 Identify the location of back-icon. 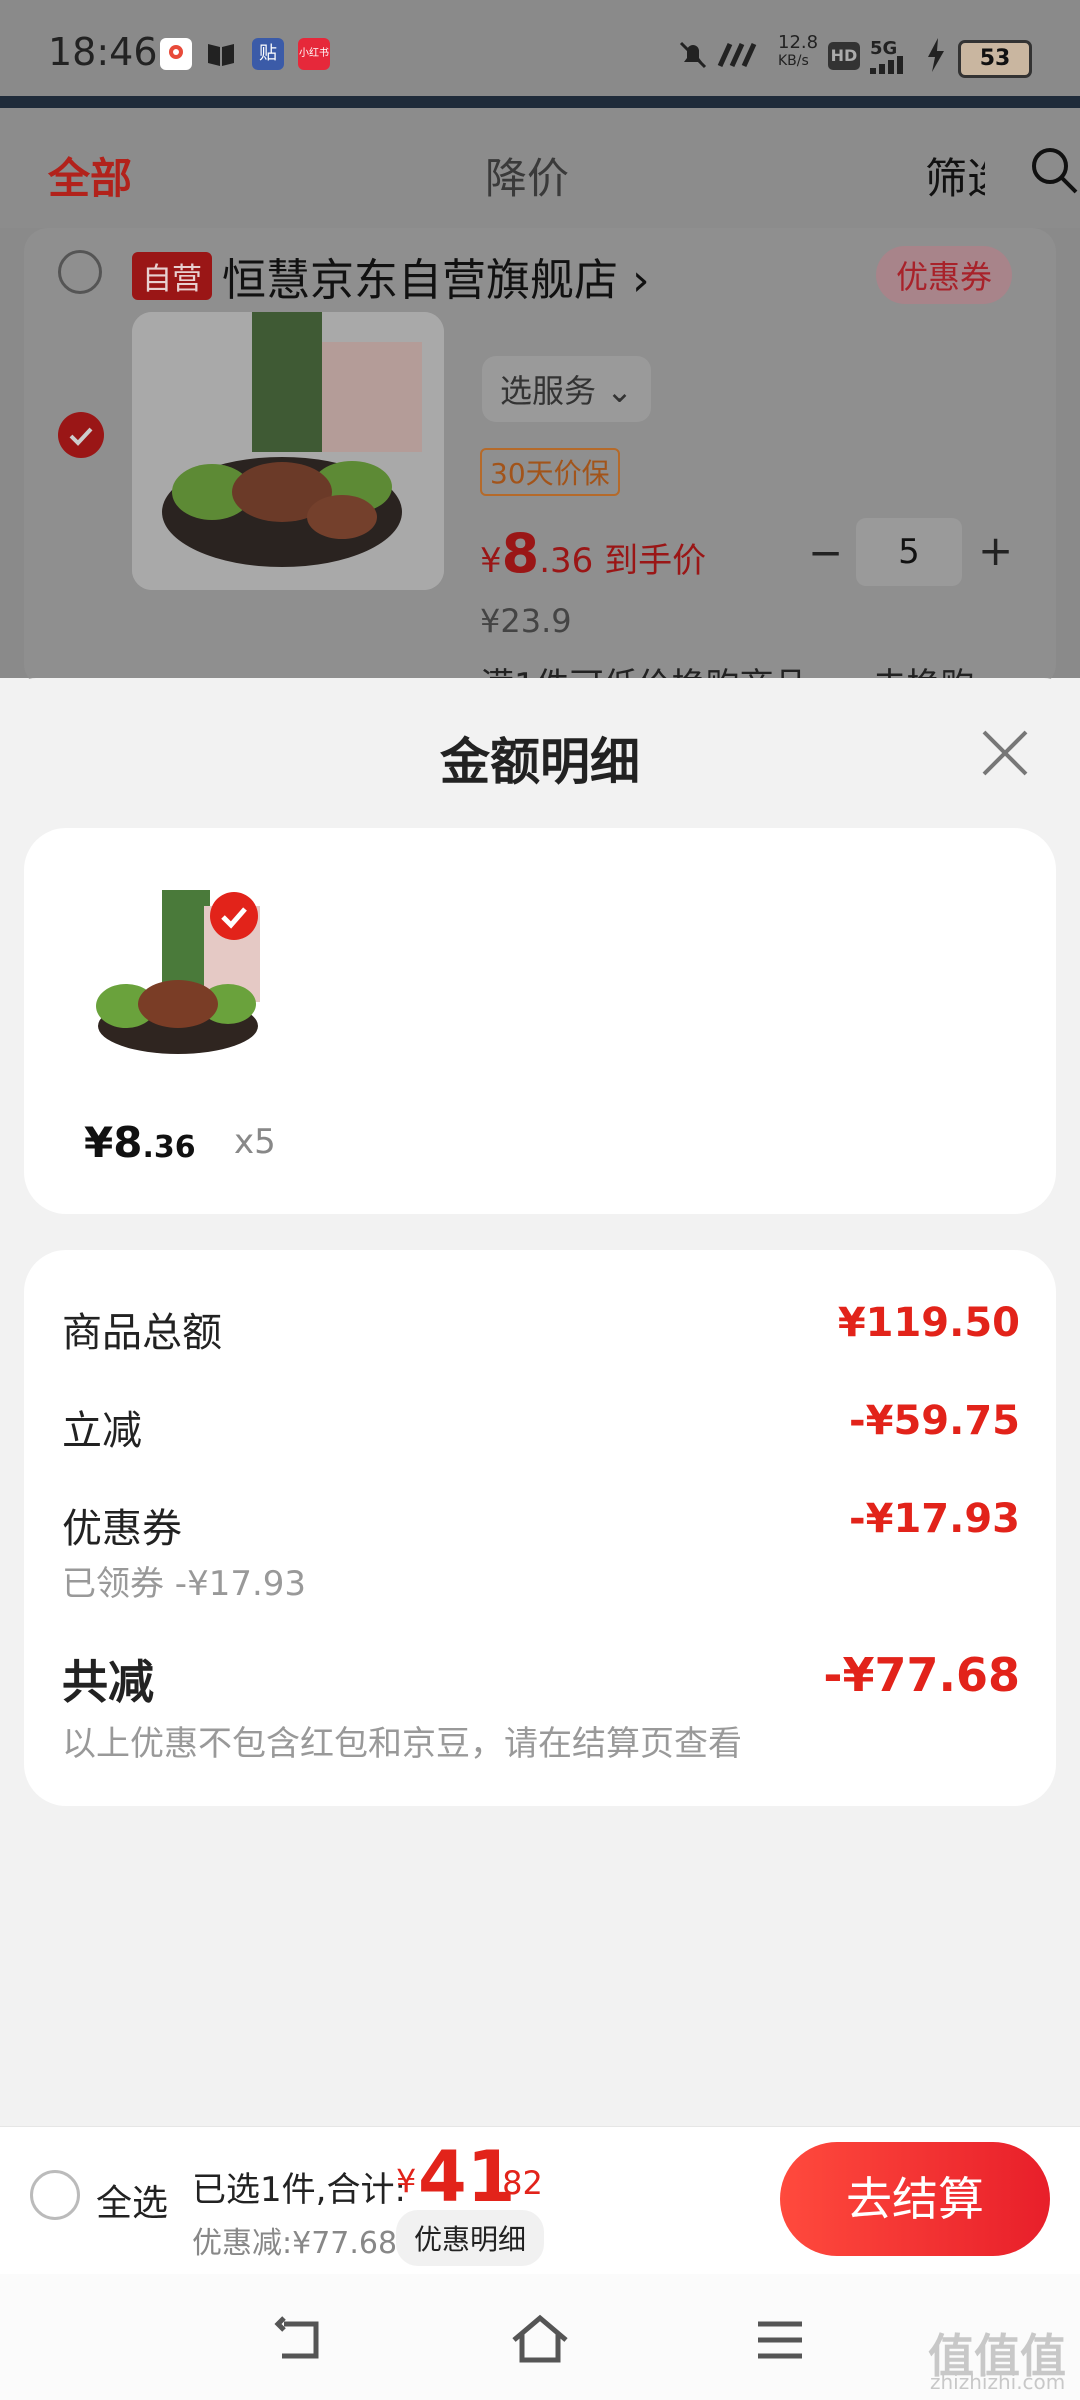
(300, 2340).